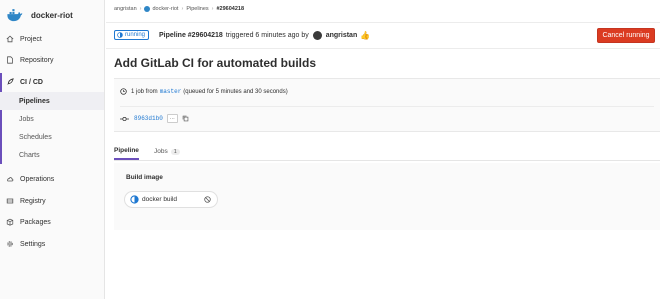 This screenshot has width=660, height=299. What do you see at coordinates (191, 35) in the screenshot?
I see `pipeline-id: Pipeline #29604218` at bounding box center [191, 35].